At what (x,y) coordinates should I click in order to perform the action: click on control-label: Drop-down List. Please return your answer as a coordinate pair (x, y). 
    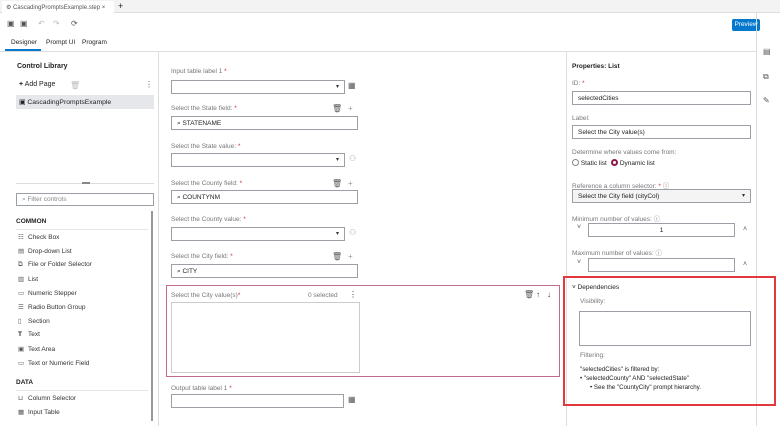
    Looking at the image, I should click on (50, 251).